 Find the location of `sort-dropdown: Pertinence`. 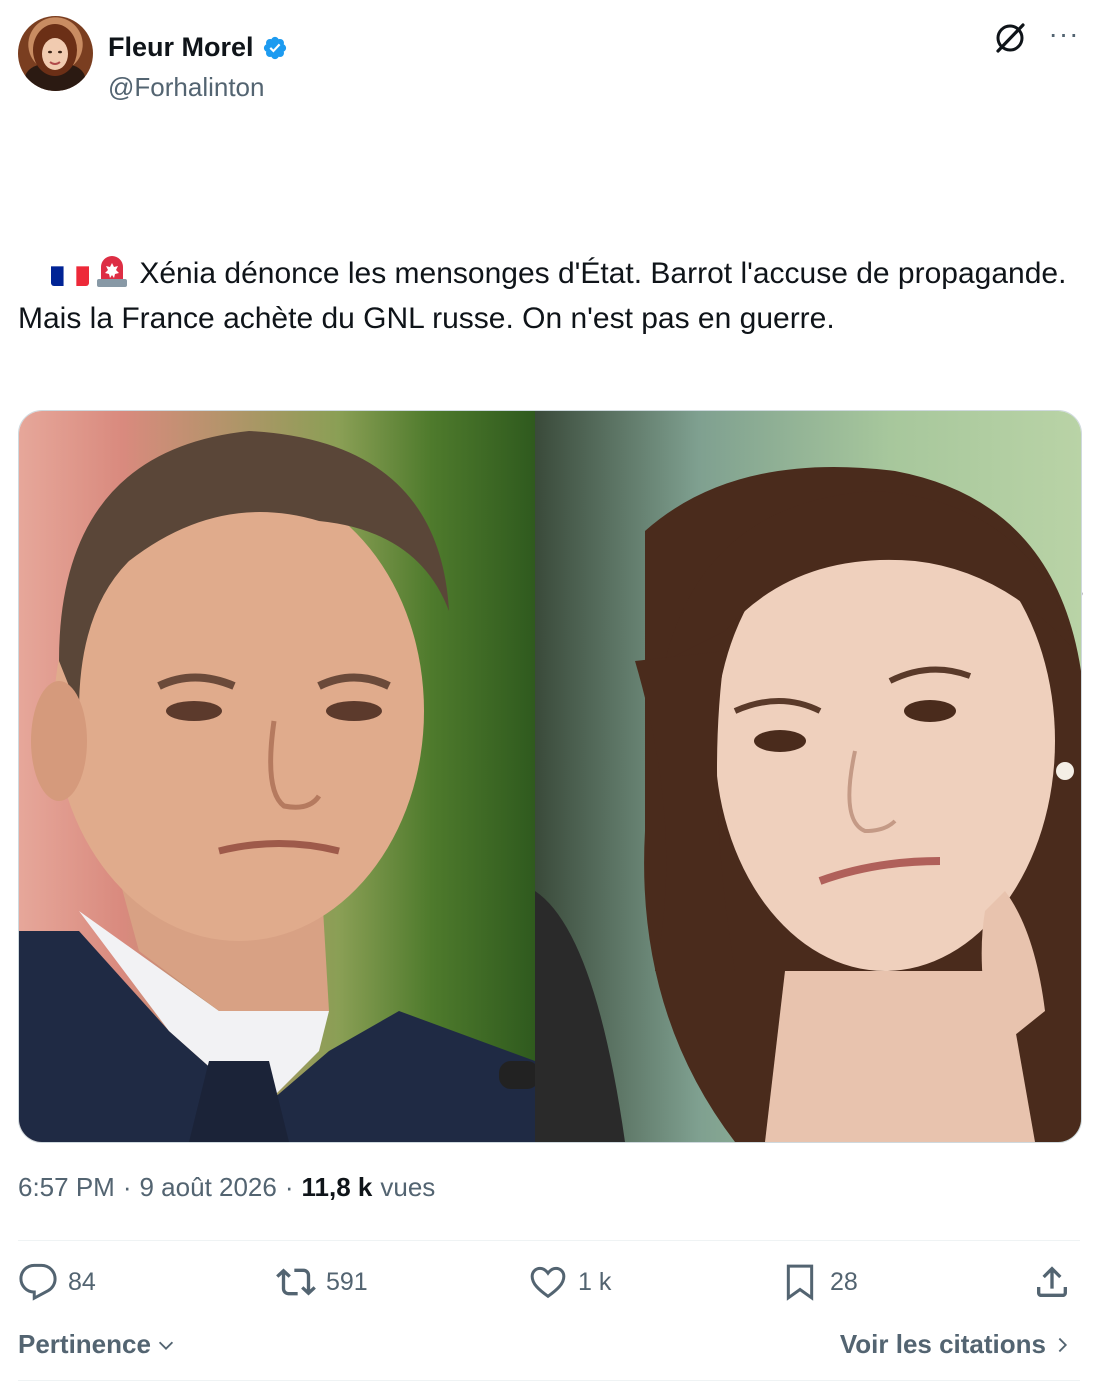

sort-dropdown: Pertinence is located at coordinates (97, 1344).